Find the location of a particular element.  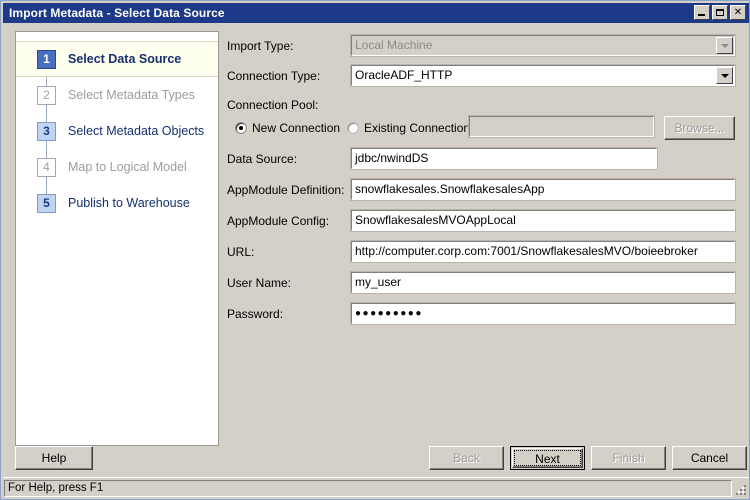

data-source-input: jdbc/nwindDS is located at coordinates (504, 158).